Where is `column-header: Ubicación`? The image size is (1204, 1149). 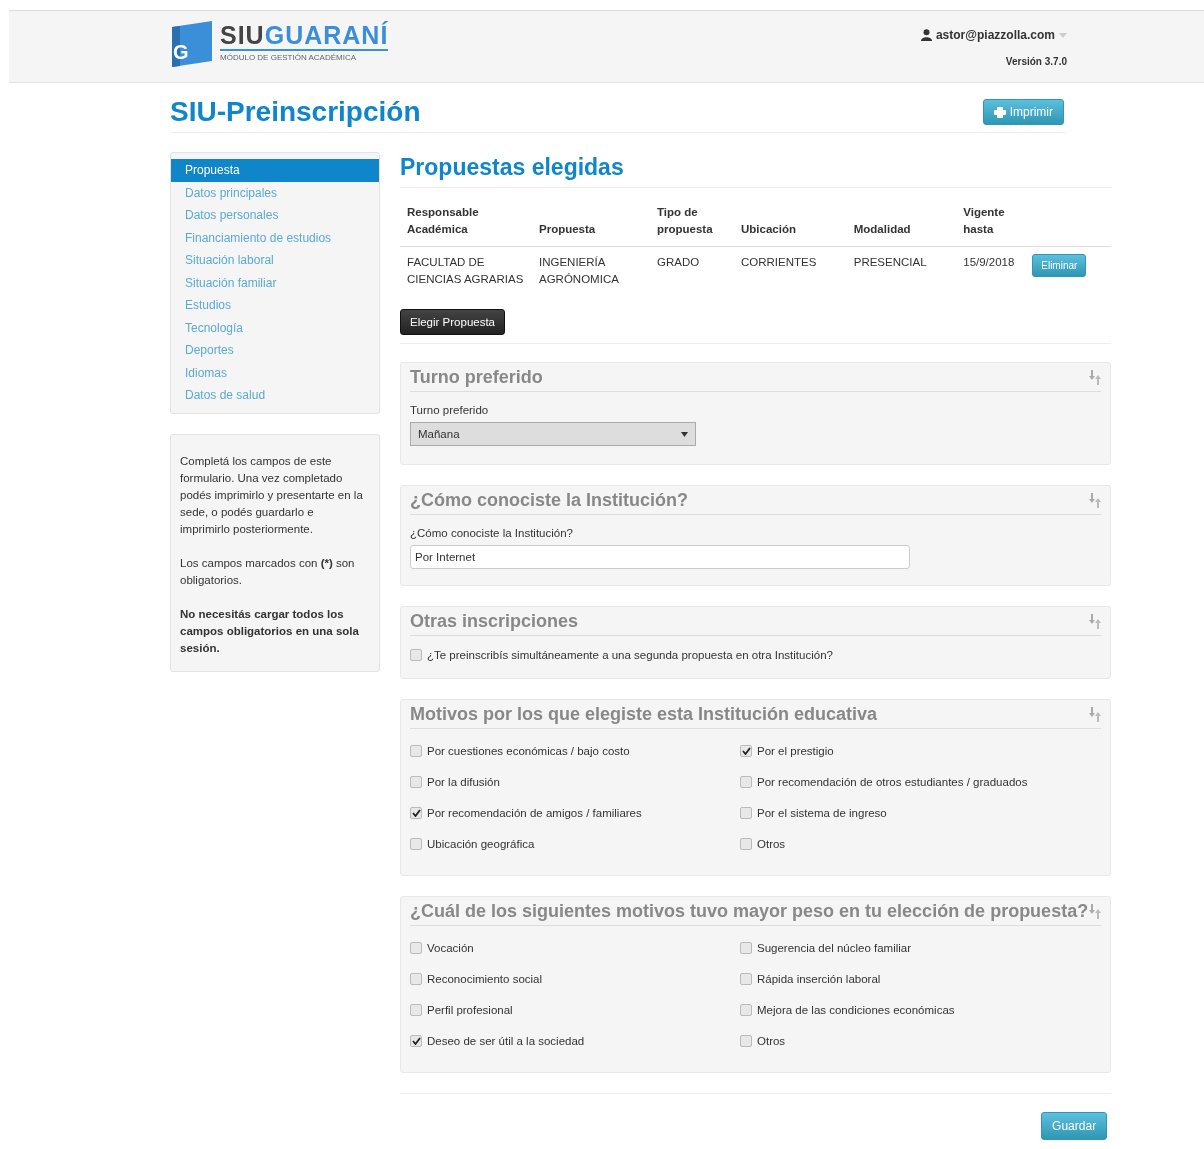
column-header: Ubicación is located at coordinates (768, 229).